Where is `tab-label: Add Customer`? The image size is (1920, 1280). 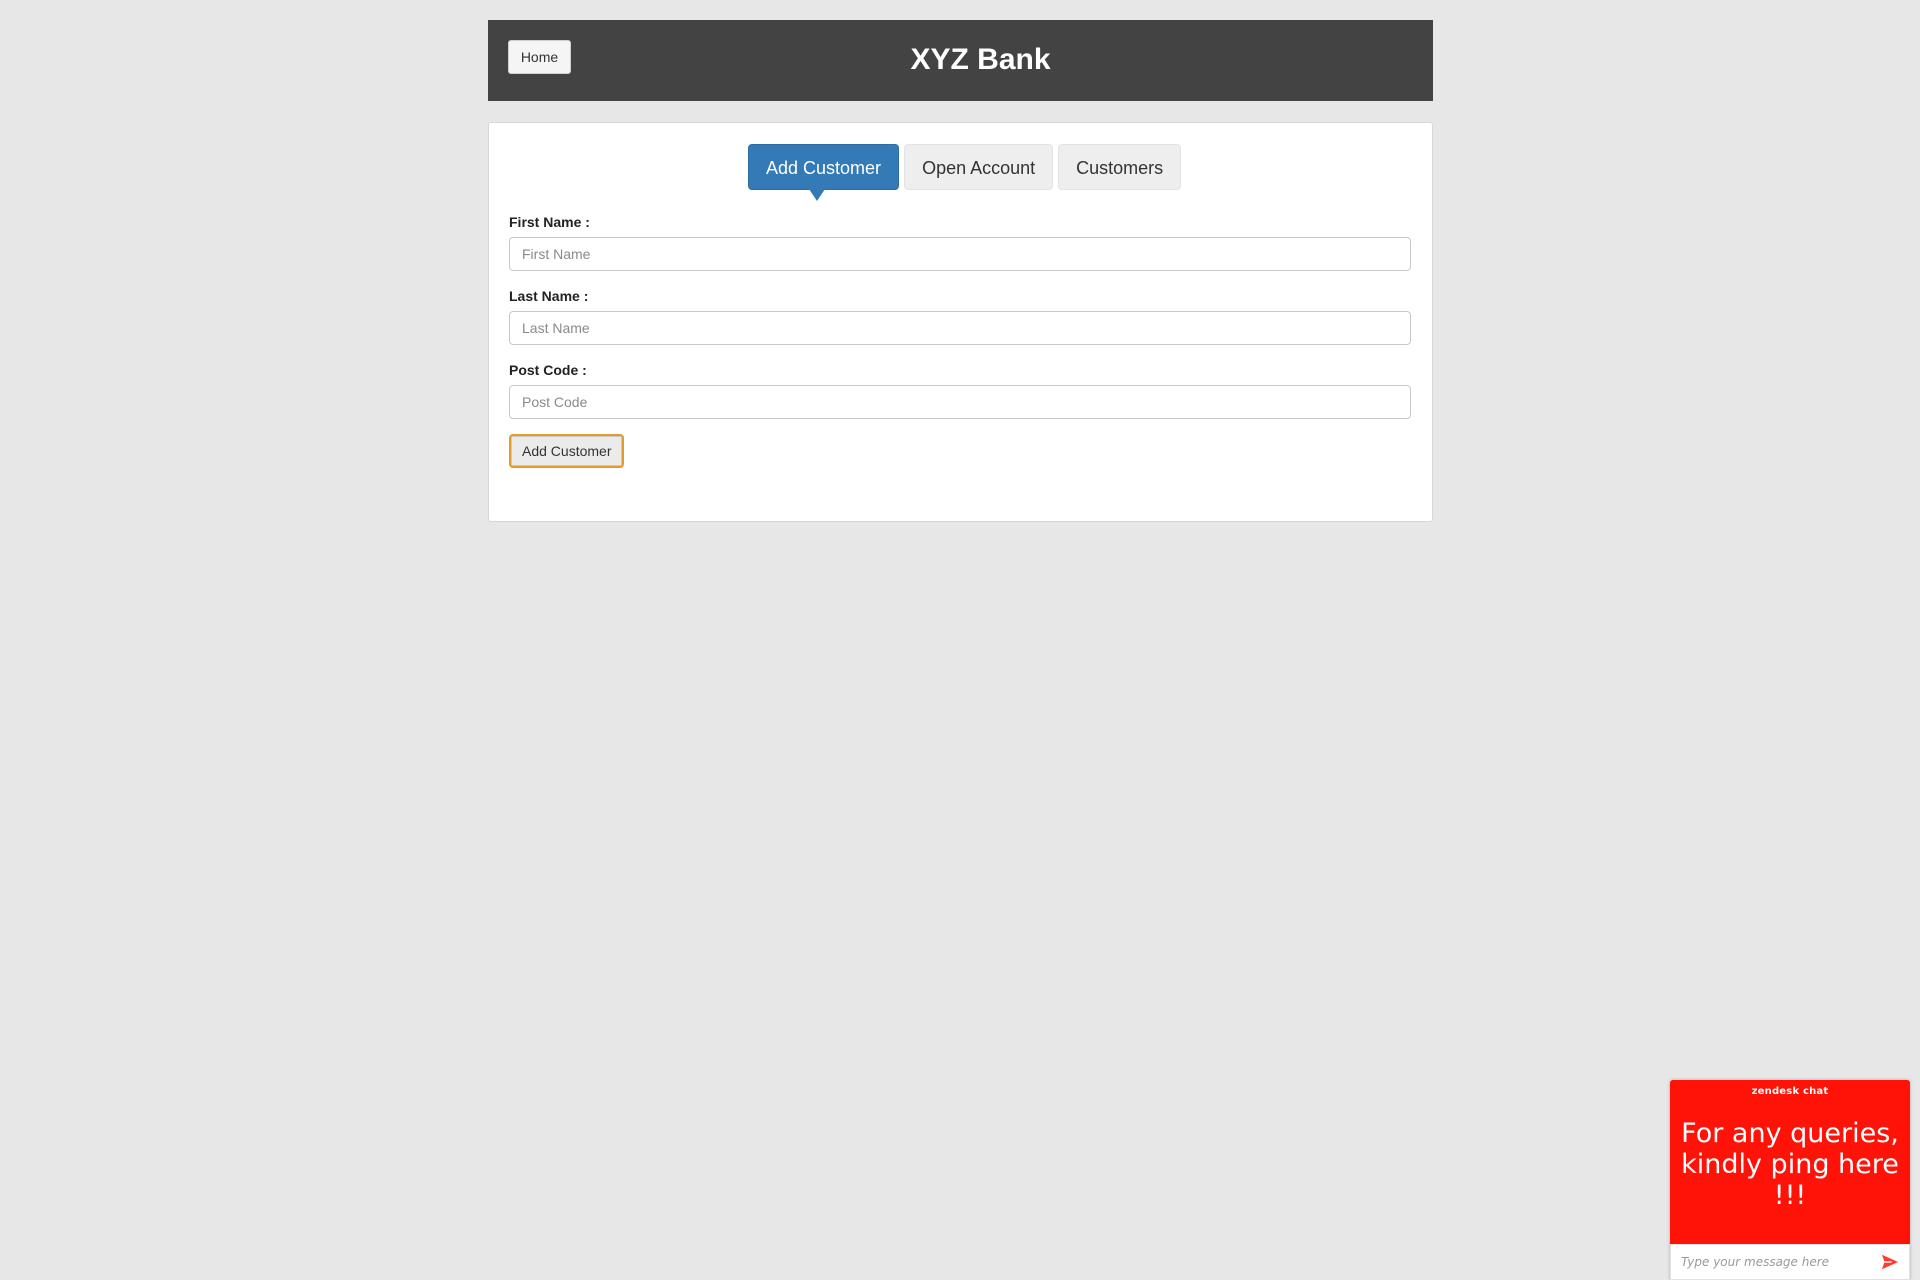 tab-label: Add Customer is located at coordinates (824, 168).